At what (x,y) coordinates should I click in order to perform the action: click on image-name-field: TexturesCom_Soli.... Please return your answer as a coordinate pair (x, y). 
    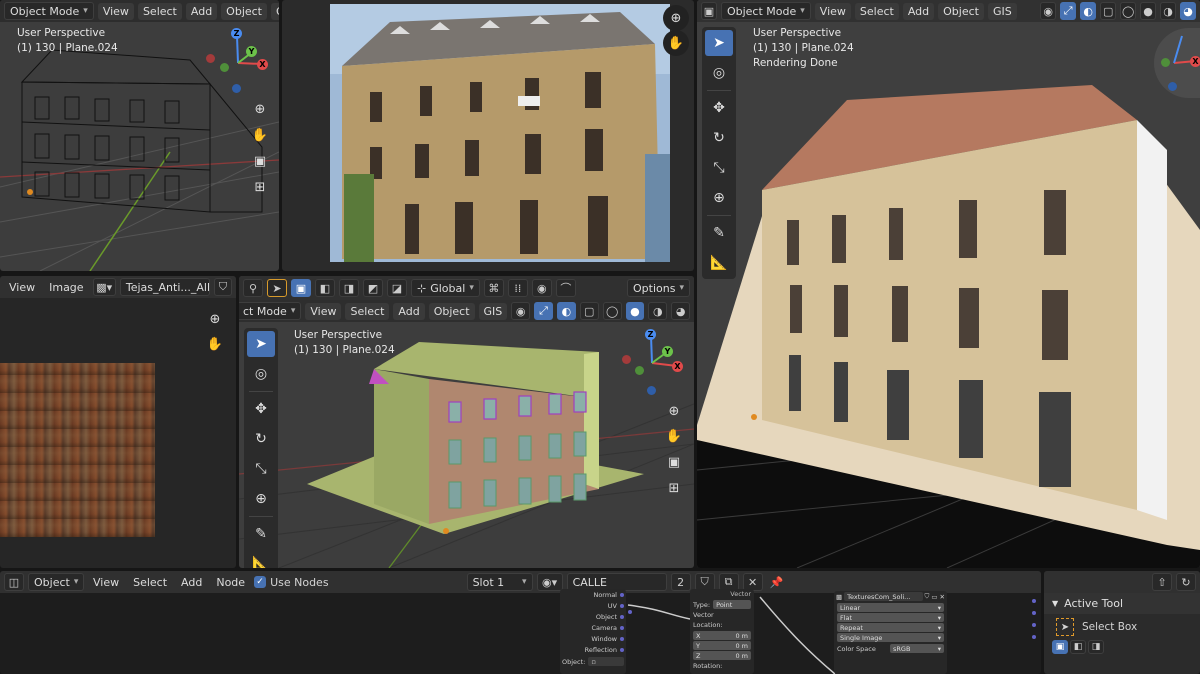
    Looking at the image, I should click on (883, 596).